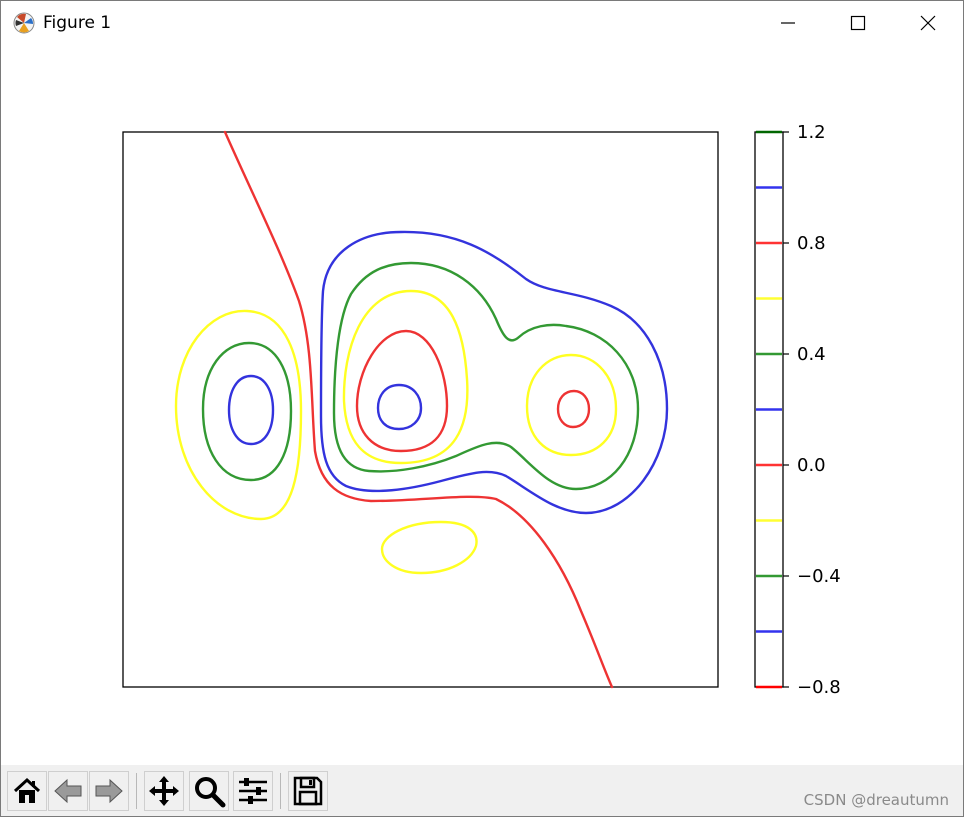 The image size is (964, 817). I want to click on save-button, so click(308, 791).